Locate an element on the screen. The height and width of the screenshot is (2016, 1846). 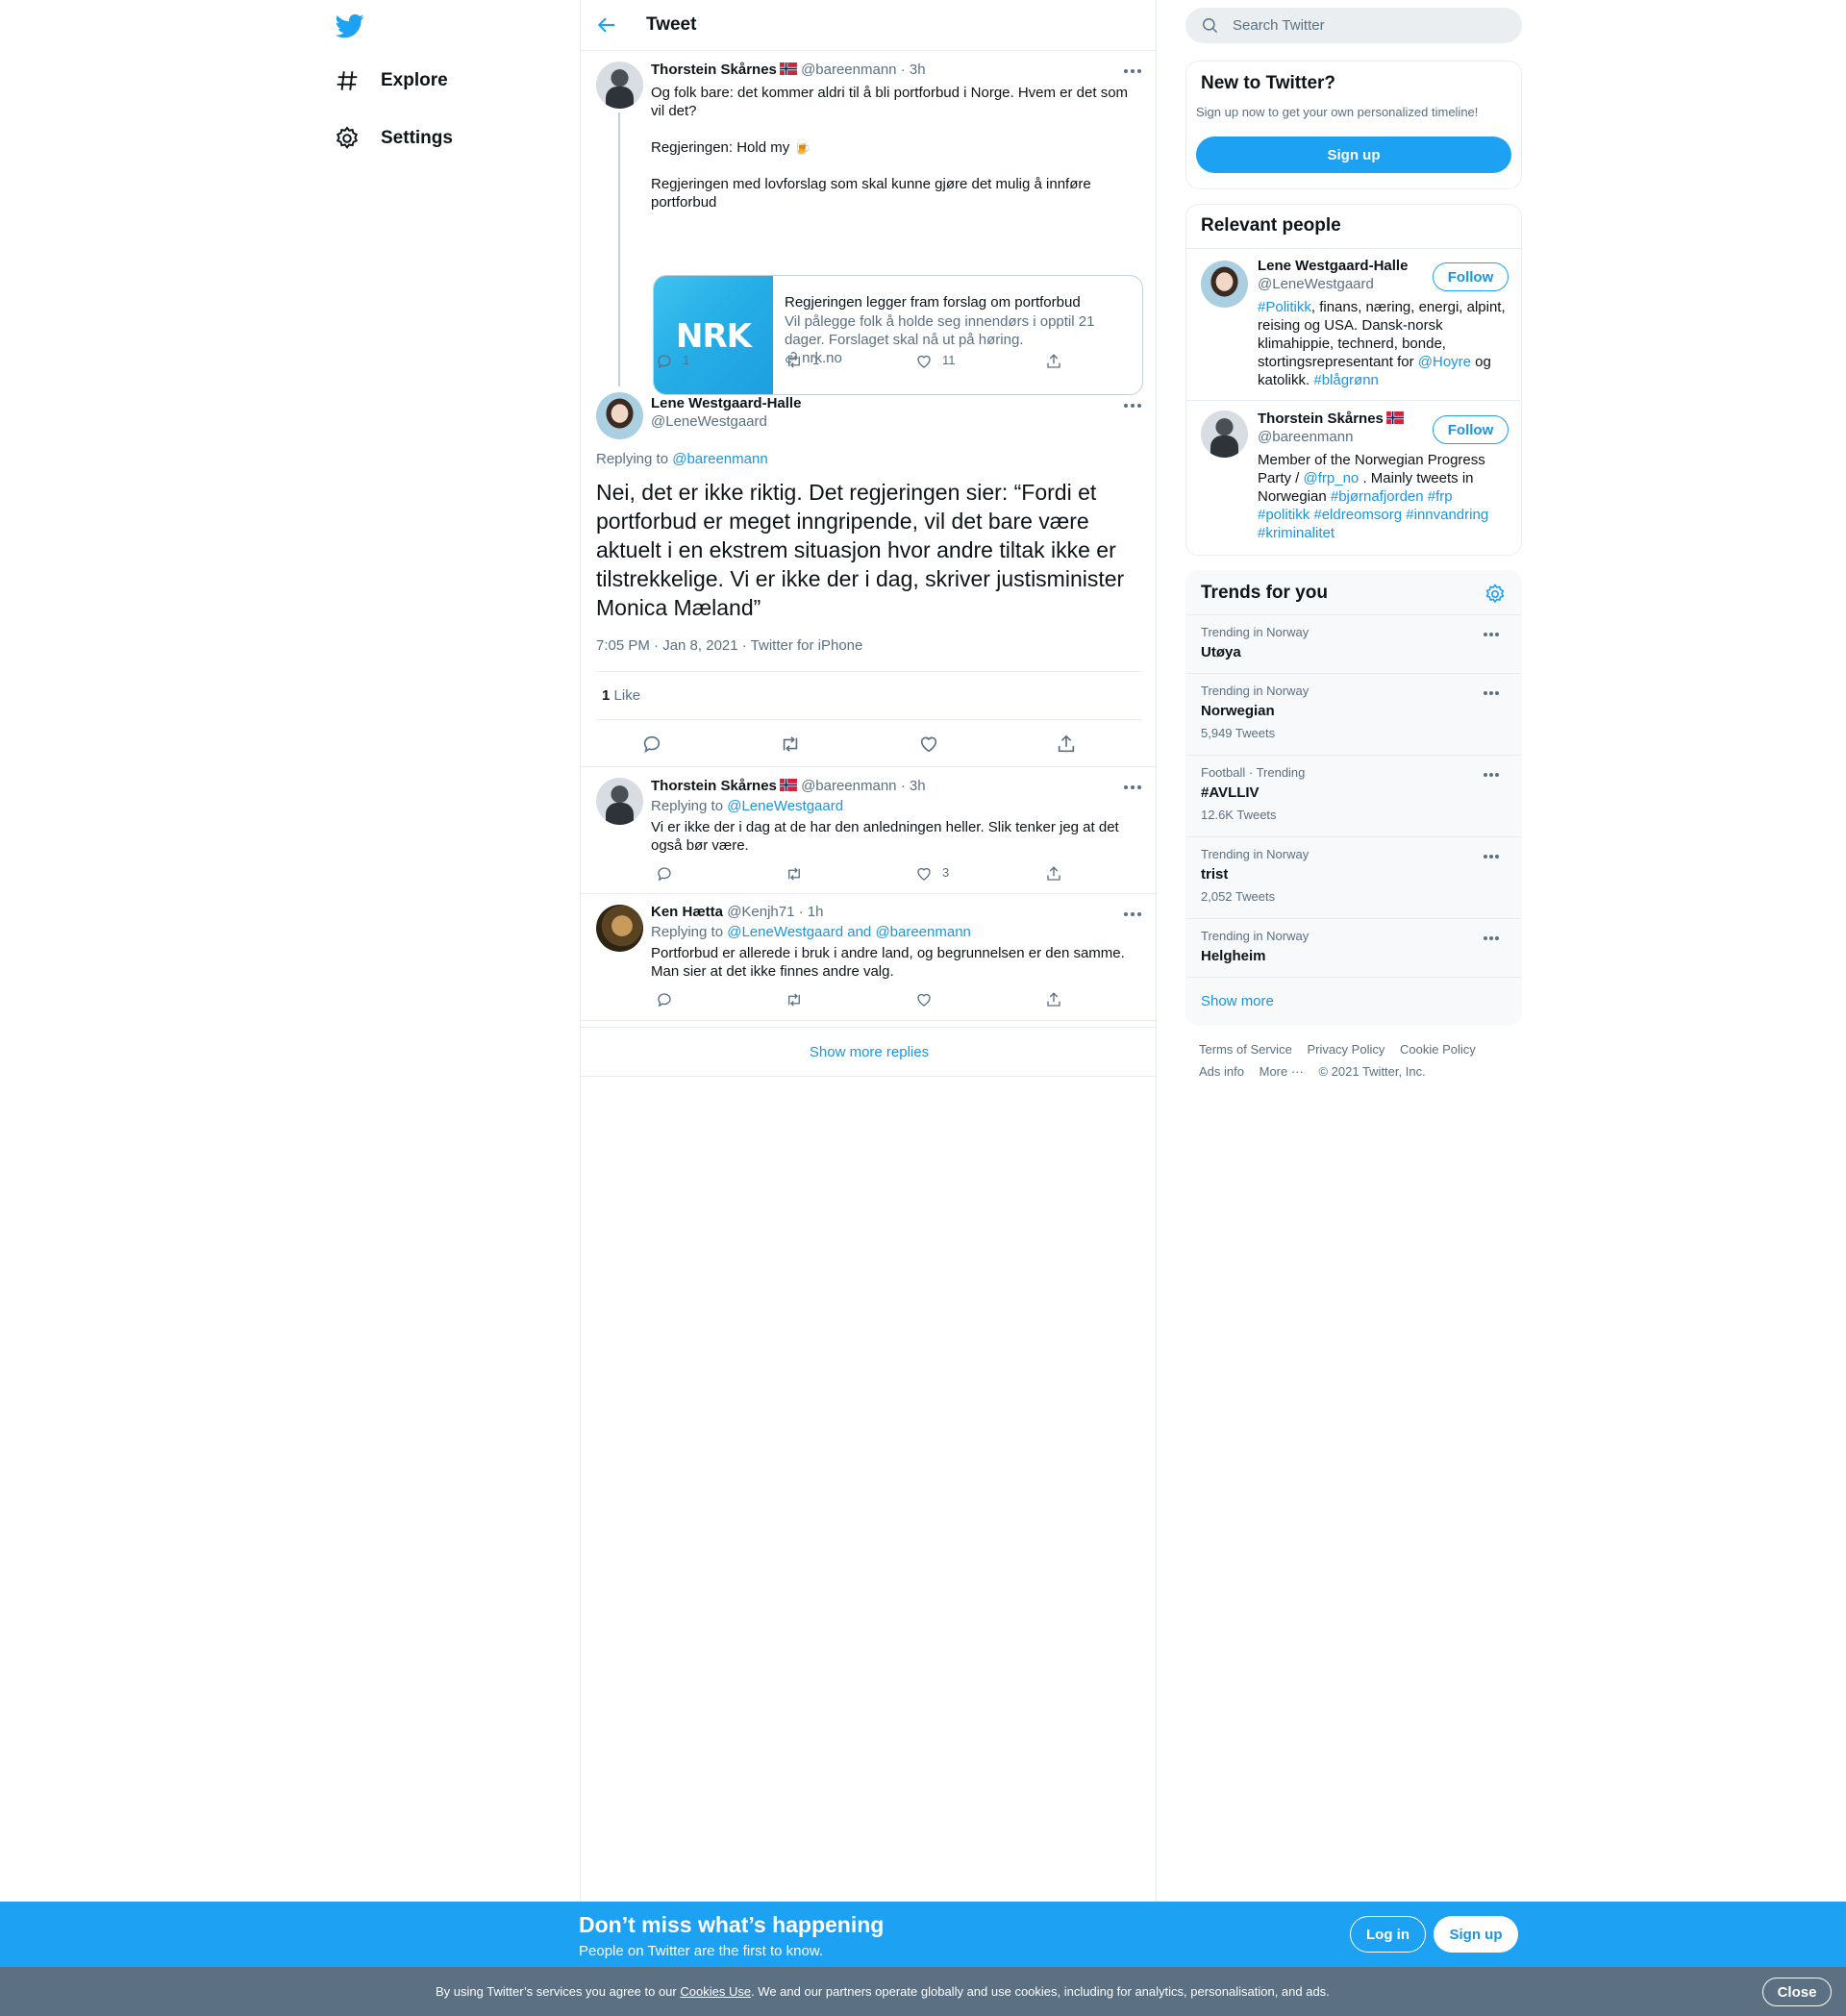
footer-link: Ads info is located at coordinates (1221, 1071).